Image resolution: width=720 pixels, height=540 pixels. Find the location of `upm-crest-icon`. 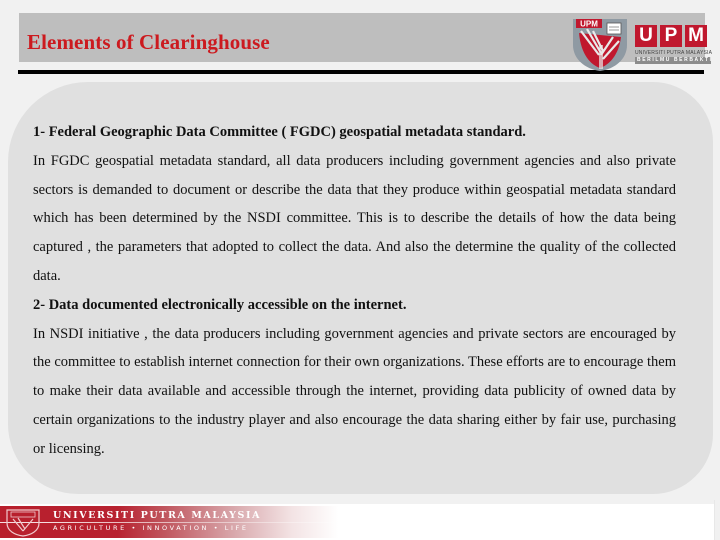

upm-crest-icon is located at coordinates (23, 523).